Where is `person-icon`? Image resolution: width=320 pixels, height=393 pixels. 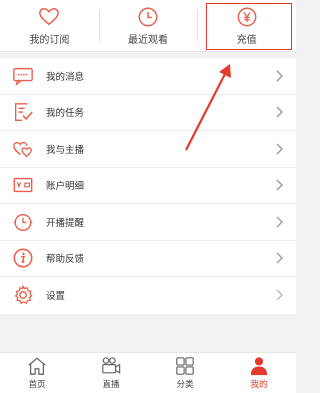
person-icon is located at coordinates (259, 366).